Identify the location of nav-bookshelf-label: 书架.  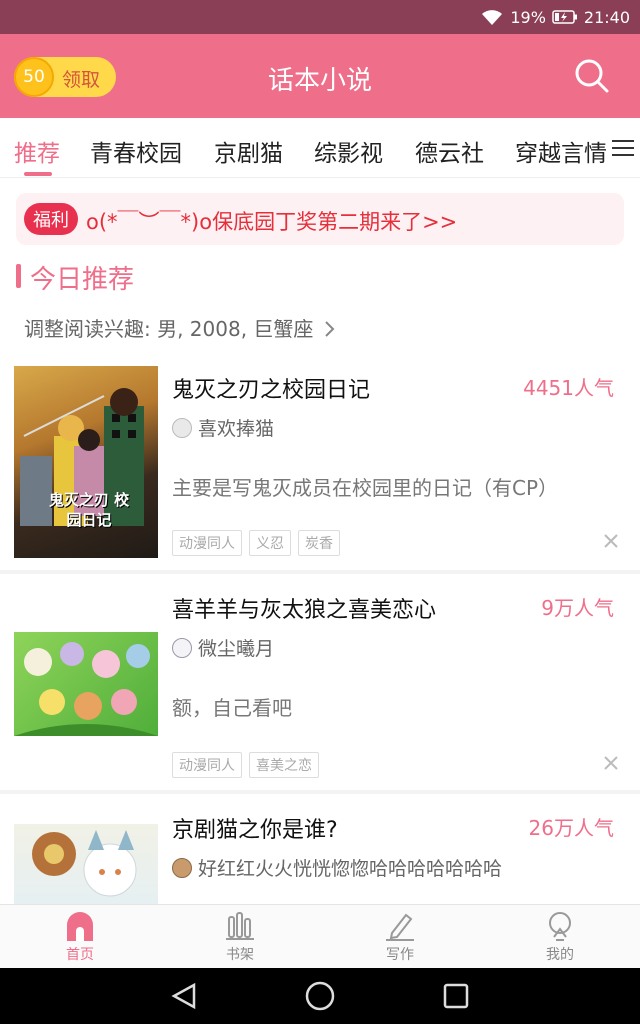
(240, 955).